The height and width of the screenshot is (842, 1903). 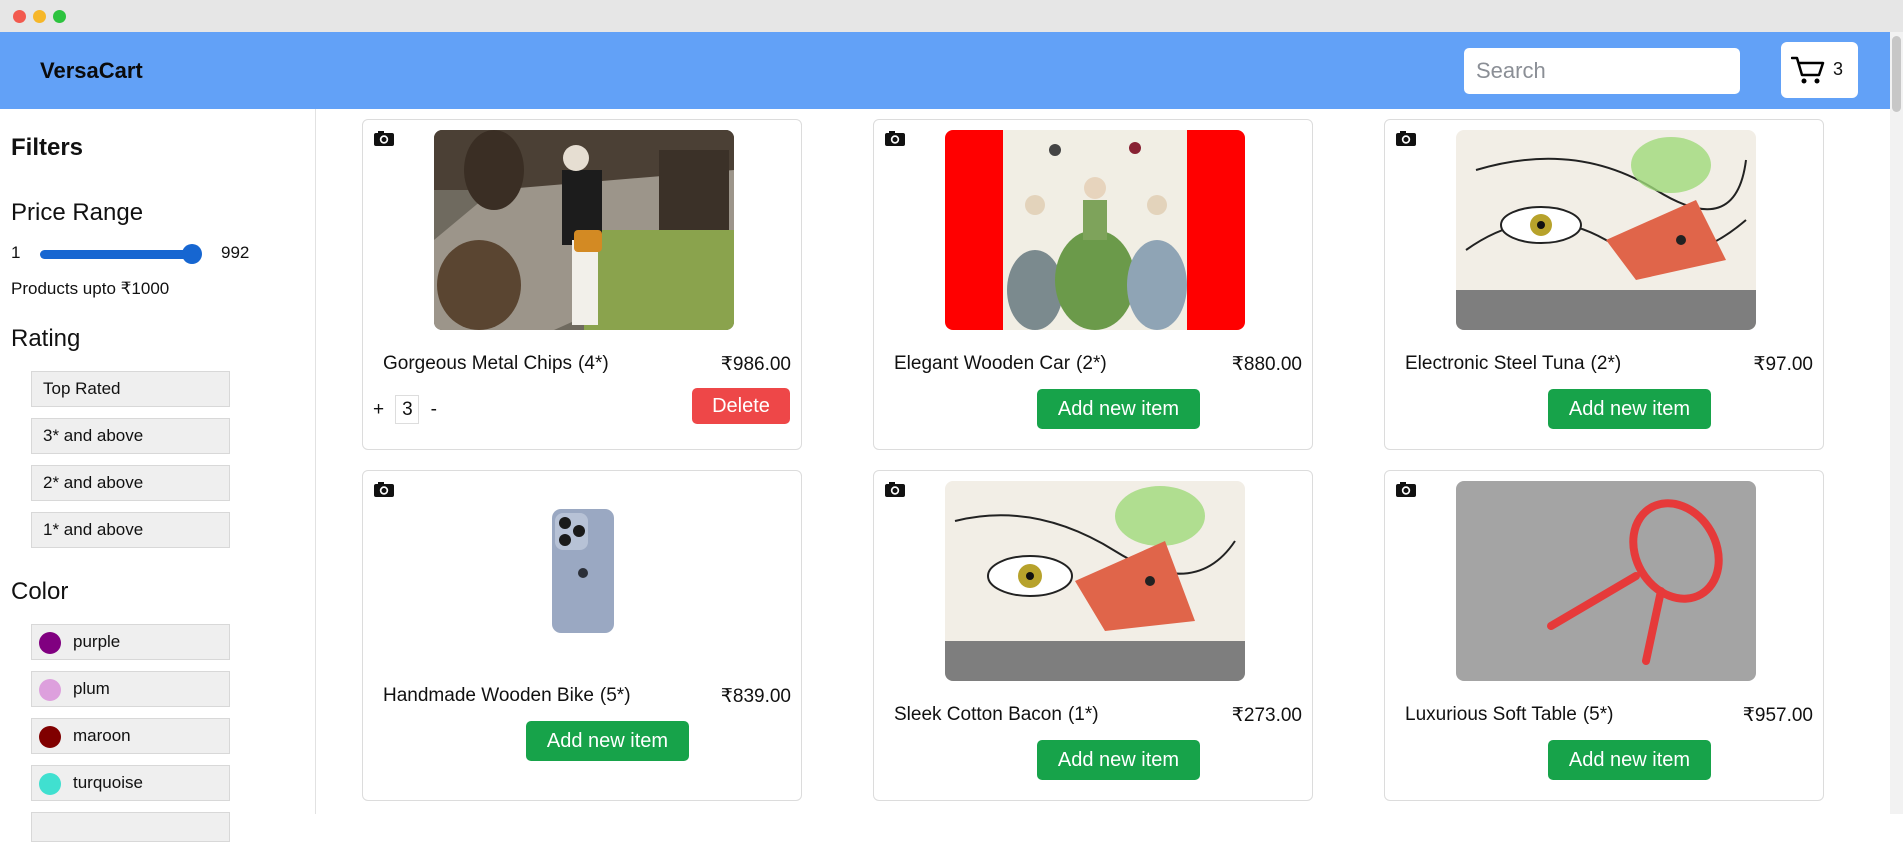 What do you see at coordinates (434, 410) in the screenshot?
I see `decrease-quantity-button: -` at bounding box center [434, 410].